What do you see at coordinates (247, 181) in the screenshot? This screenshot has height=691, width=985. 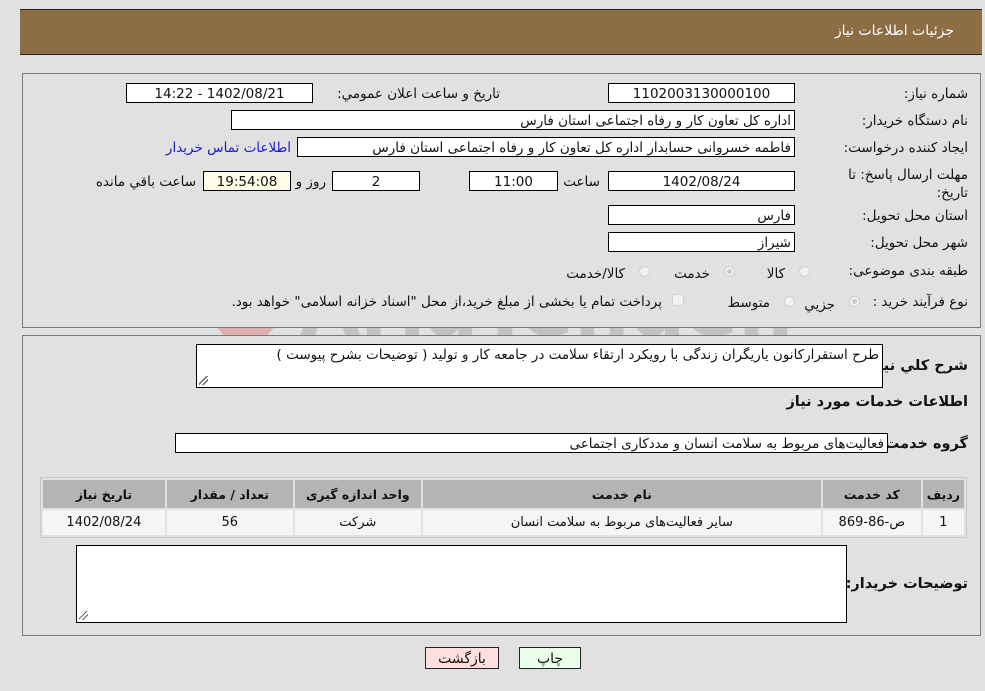 I see `time-remaining-field: 19:54:08` at bounding box center [247, 181].